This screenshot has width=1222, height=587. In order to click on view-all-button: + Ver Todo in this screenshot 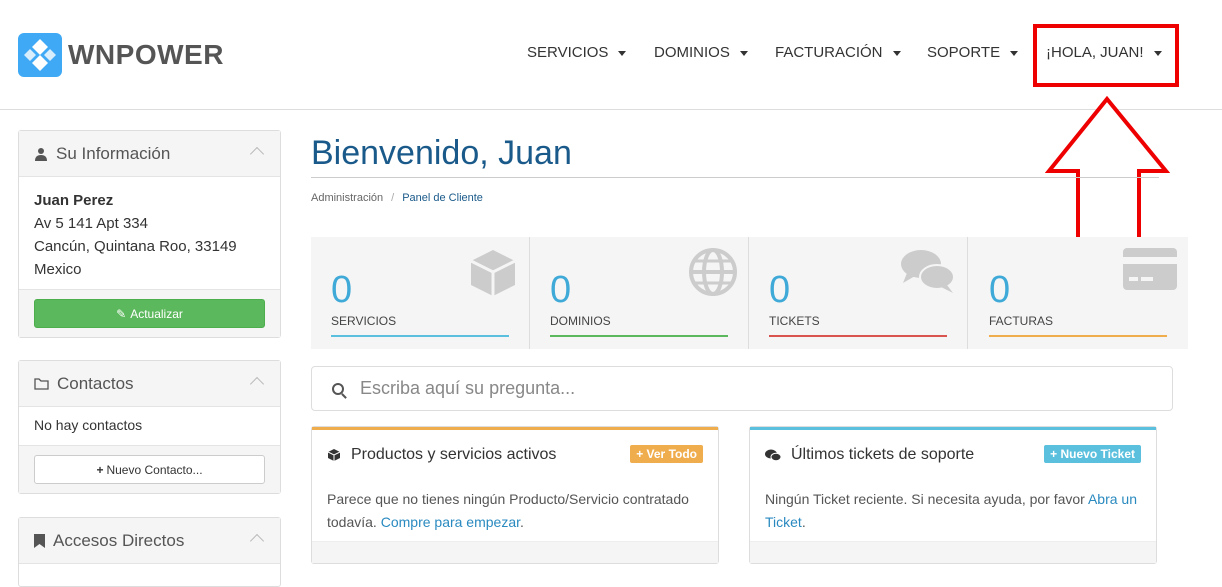, I will do `click(666, 454)`.